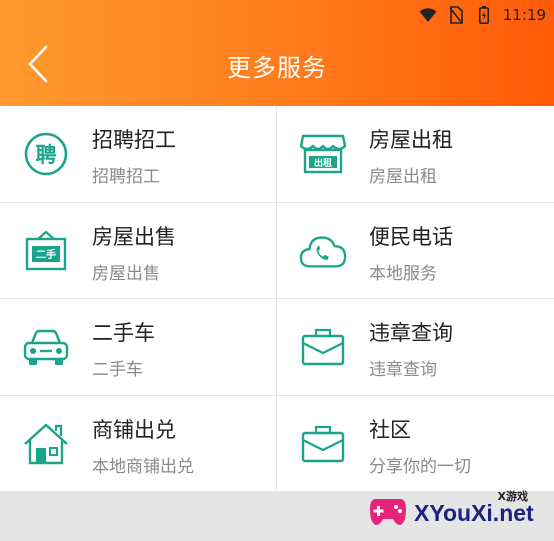  I want to click on service-used-car: 二手车 二手车, so click(138, 347).